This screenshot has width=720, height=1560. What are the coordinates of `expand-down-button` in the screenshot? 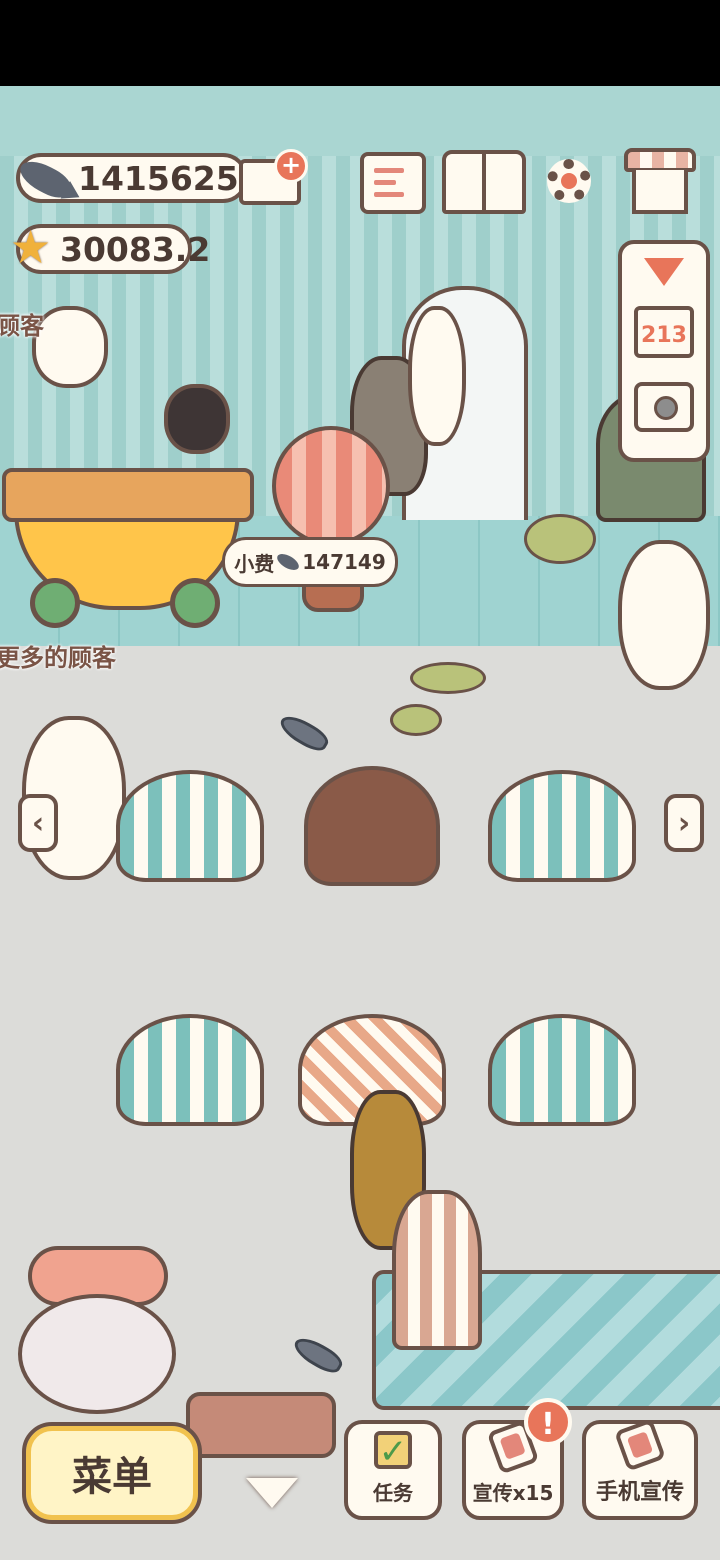 It's located at (273, 1496).